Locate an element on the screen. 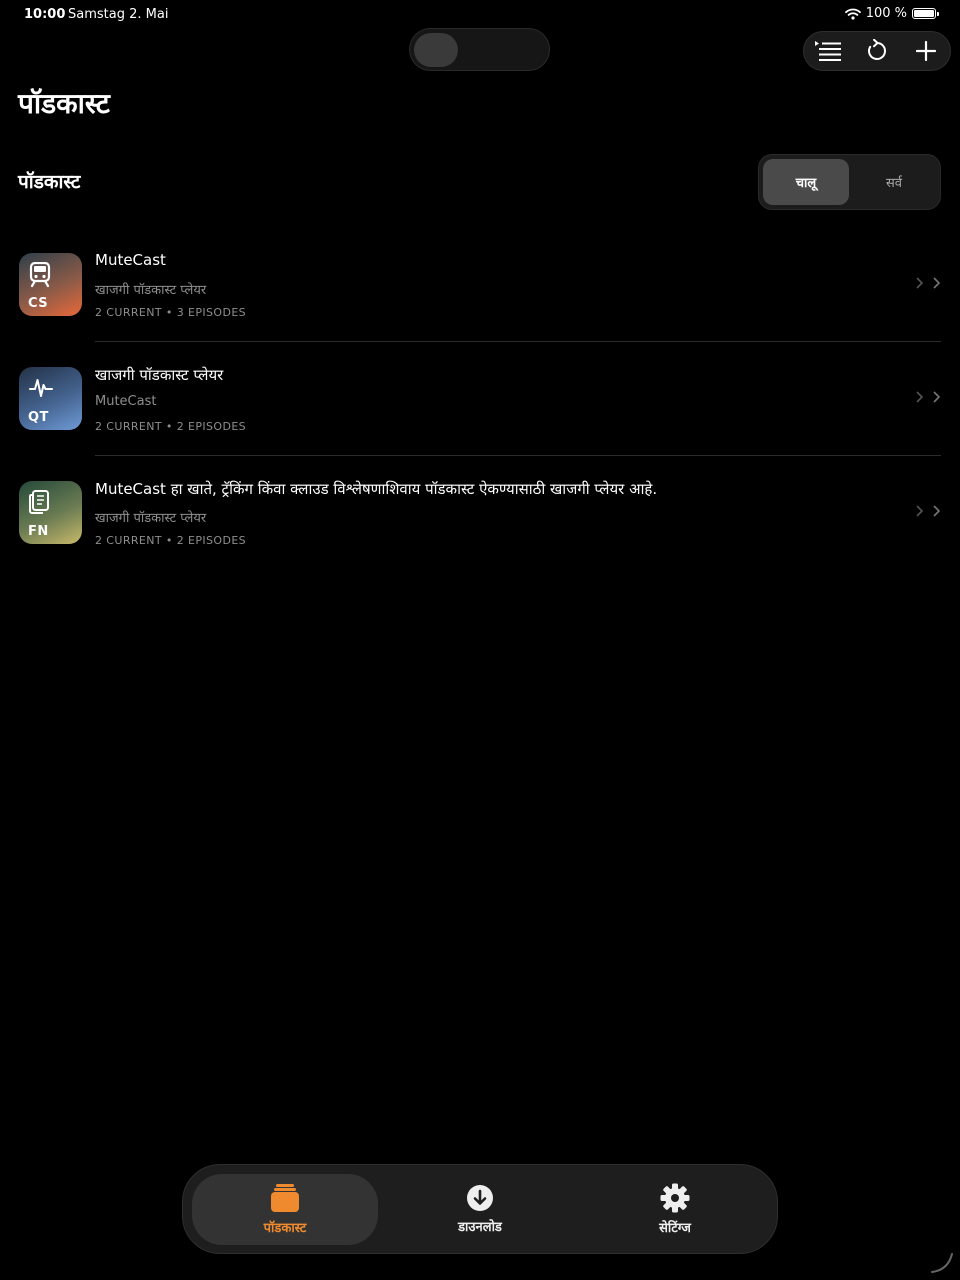 This screenshot has height=1280, width=960. resize-corner-icon is located at coordinates (942, 1263).